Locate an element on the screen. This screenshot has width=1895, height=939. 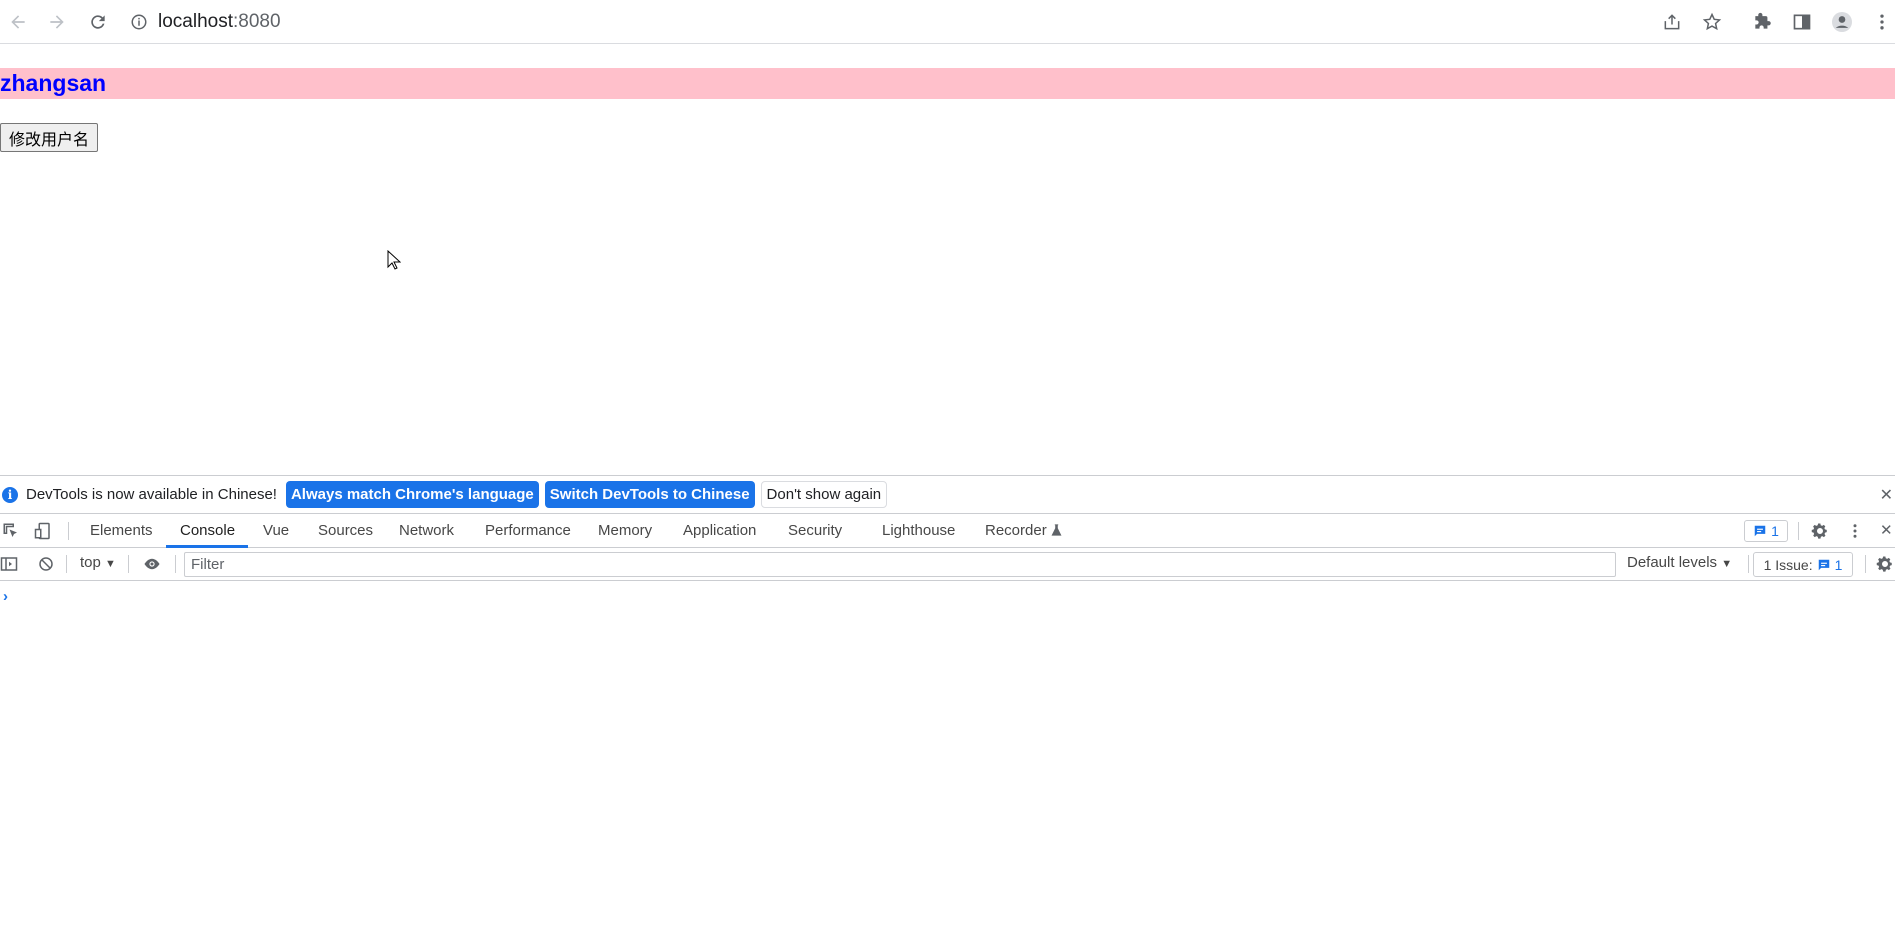
tab-recorder: Recorder is located at coordinates (1023, 531).